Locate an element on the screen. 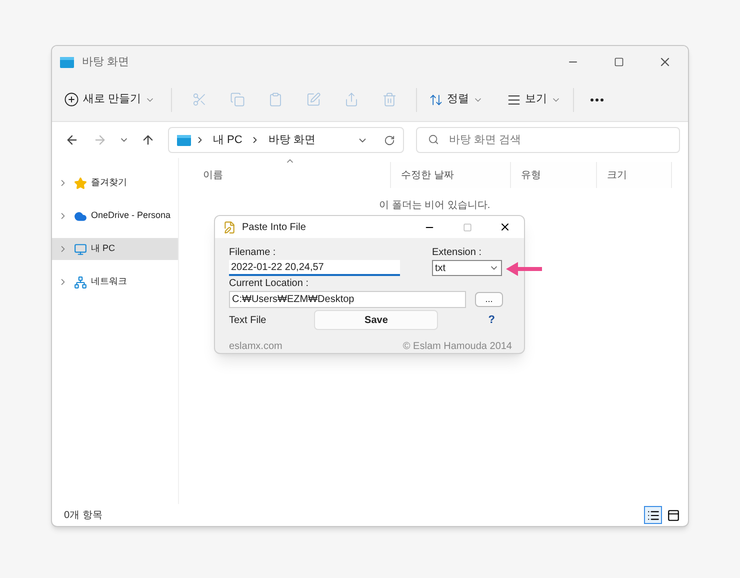 The height and width of the screenshot is (578, 740). filename-label: Filename : is located at coordinates (253, 253).